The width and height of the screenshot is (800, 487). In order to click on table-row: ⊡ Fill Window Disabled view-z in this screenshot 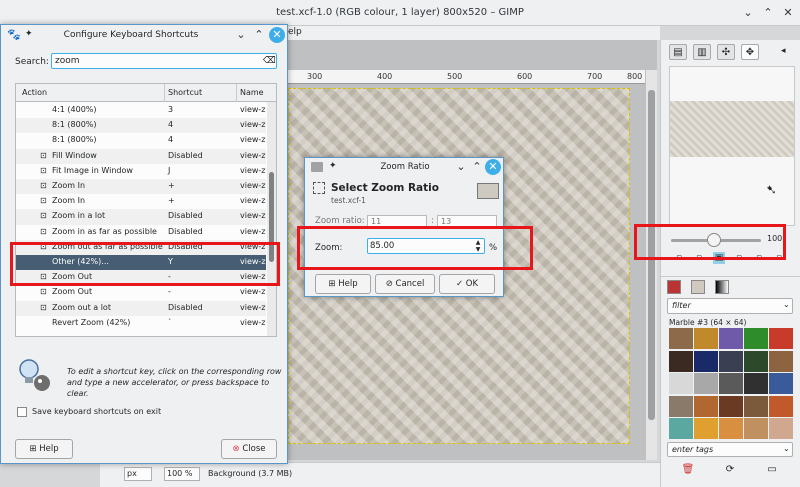, I will do `click(141, 156)`.